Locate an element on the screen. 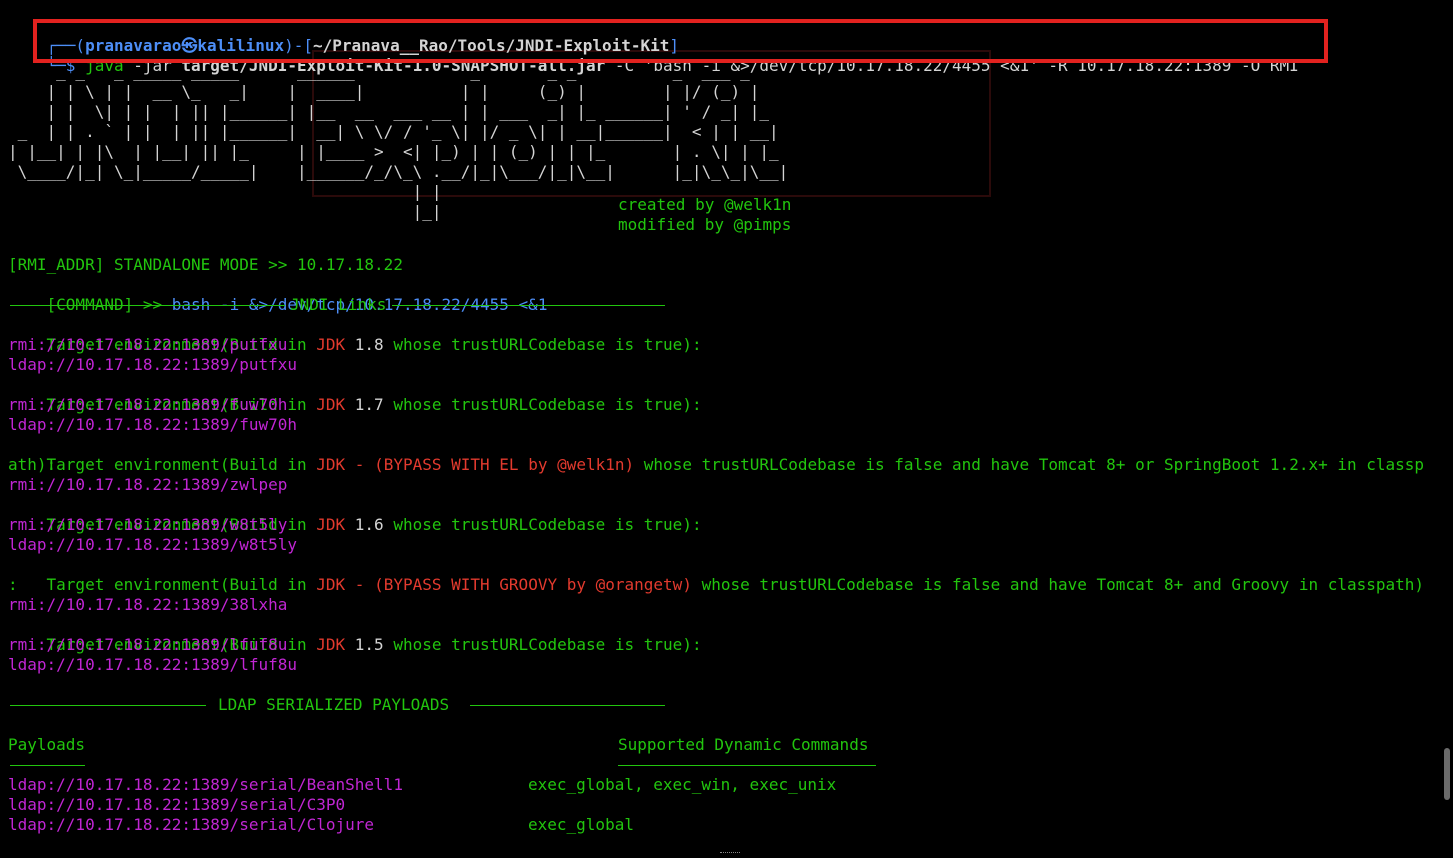 This screenshot has width=1453, height=858. link-rmi-jdk16: rmi://10.17.18.22:1389/w8t5ly is located at coordinates (147, 525).